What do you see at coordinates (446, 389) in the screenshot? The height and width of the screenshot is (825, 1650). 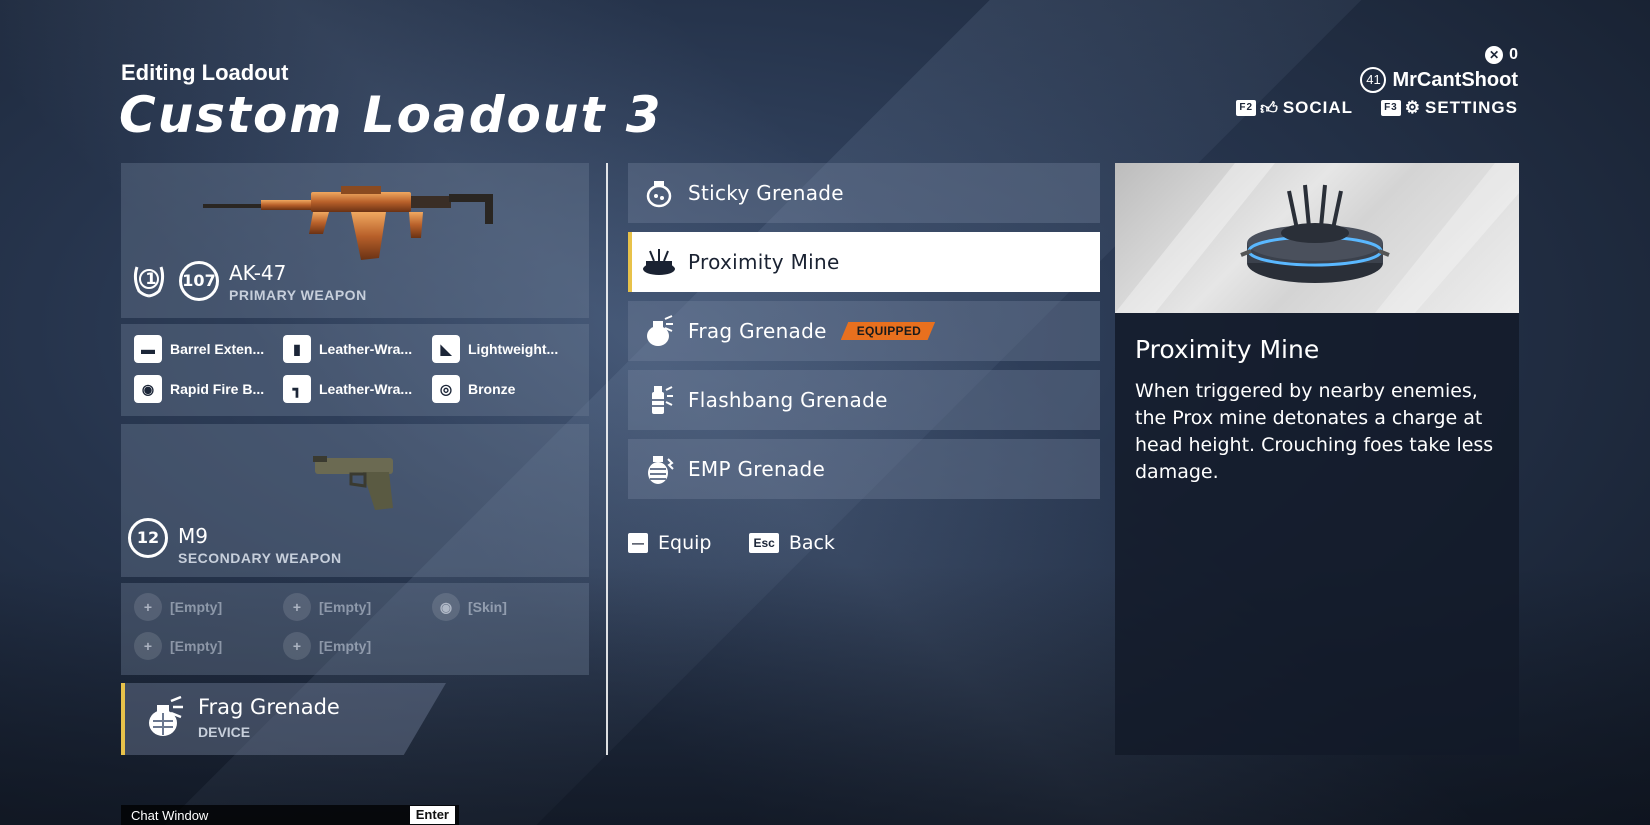 I see `eye-icon: ◎` at bounding box center [446, 389].